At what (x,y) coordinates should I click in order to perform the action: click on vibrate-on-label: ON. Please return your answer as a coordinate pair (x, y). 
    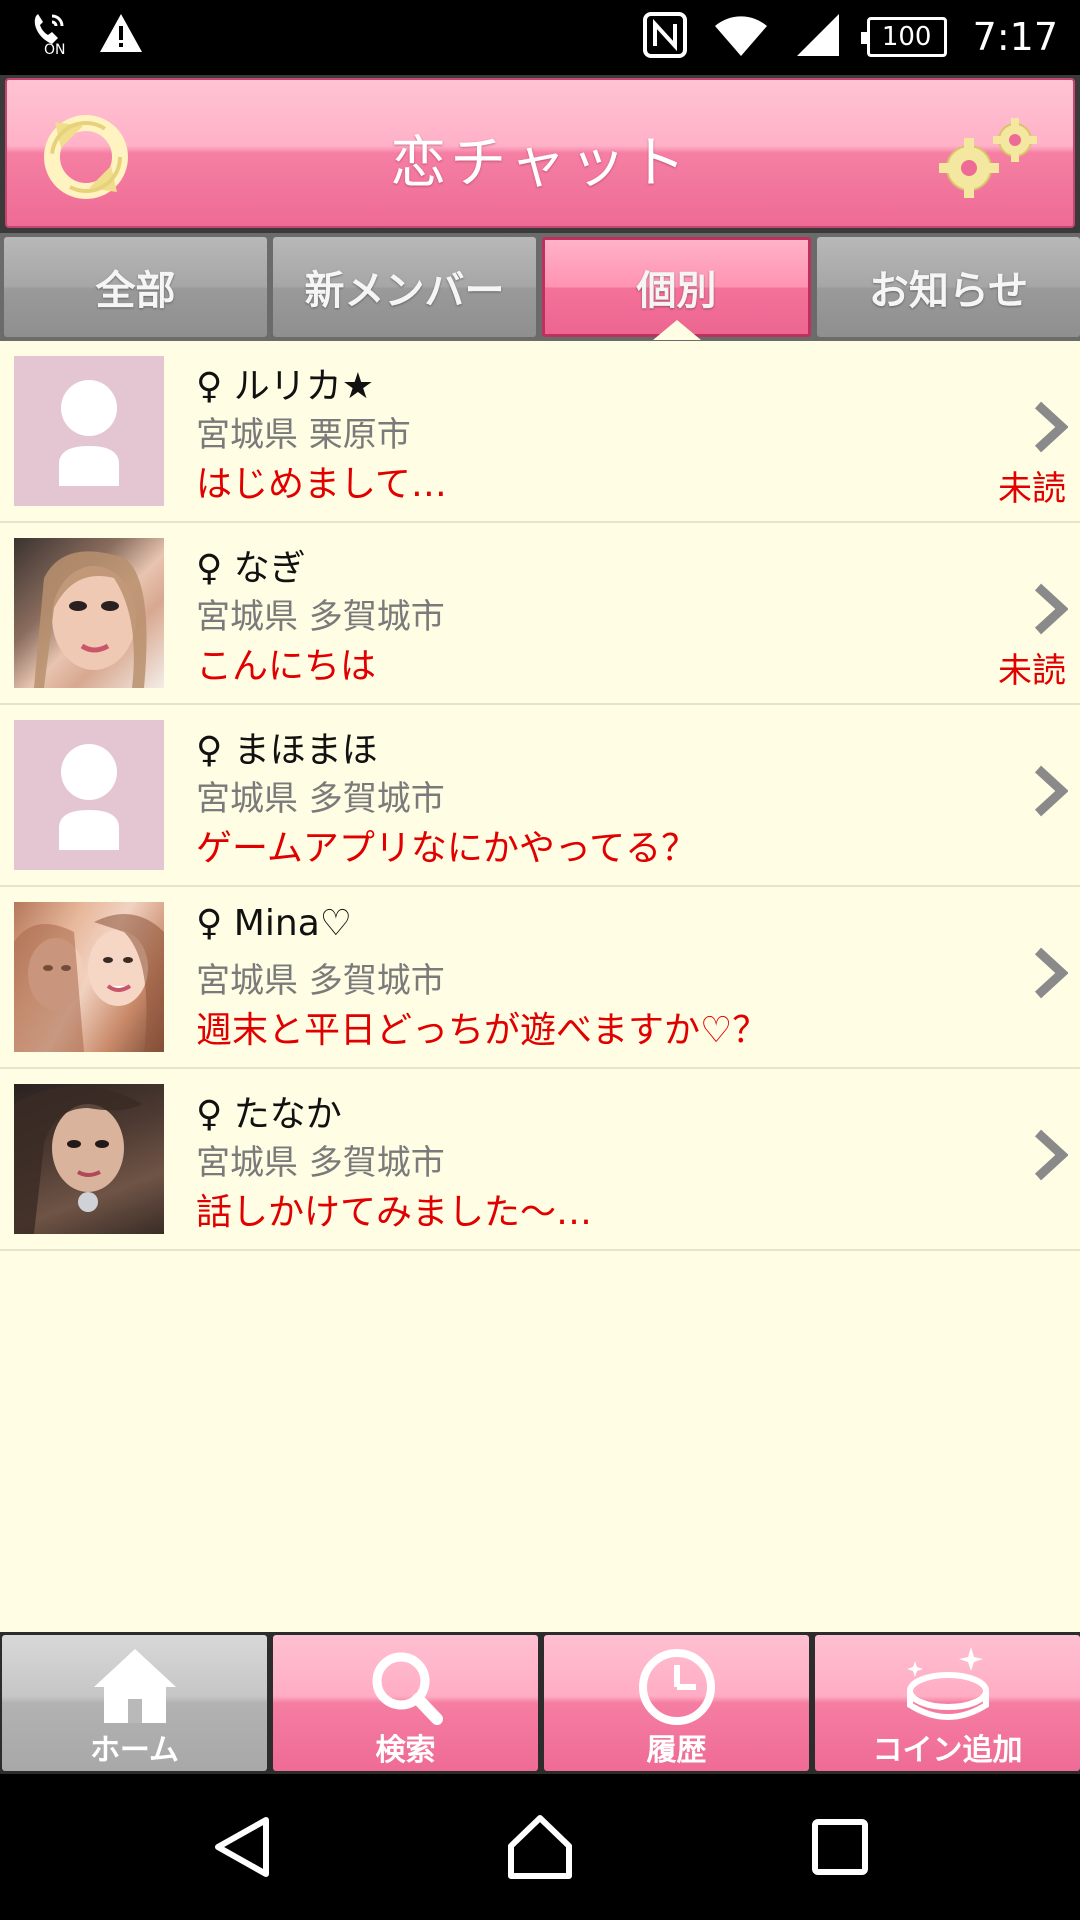
    Looking at the image, I should click on (55, 50).